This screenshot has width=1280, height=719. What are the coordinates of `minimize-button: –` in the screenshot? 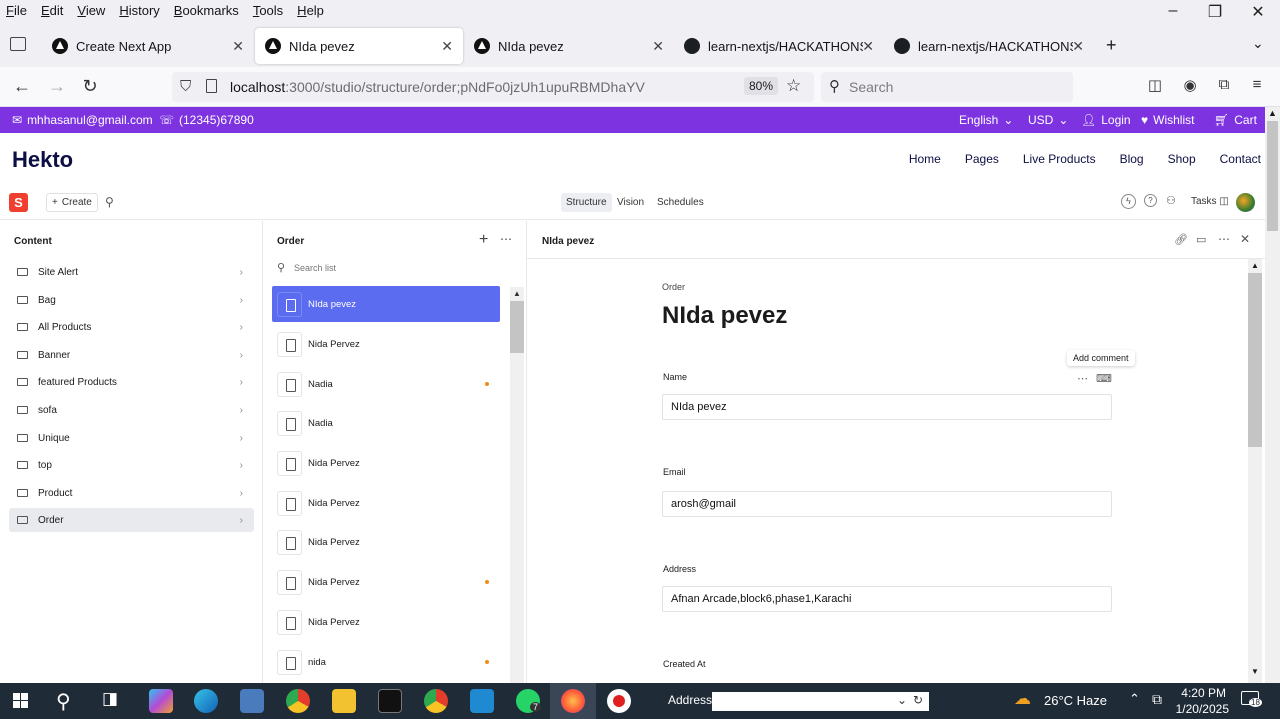 It's located at (1173, 11).